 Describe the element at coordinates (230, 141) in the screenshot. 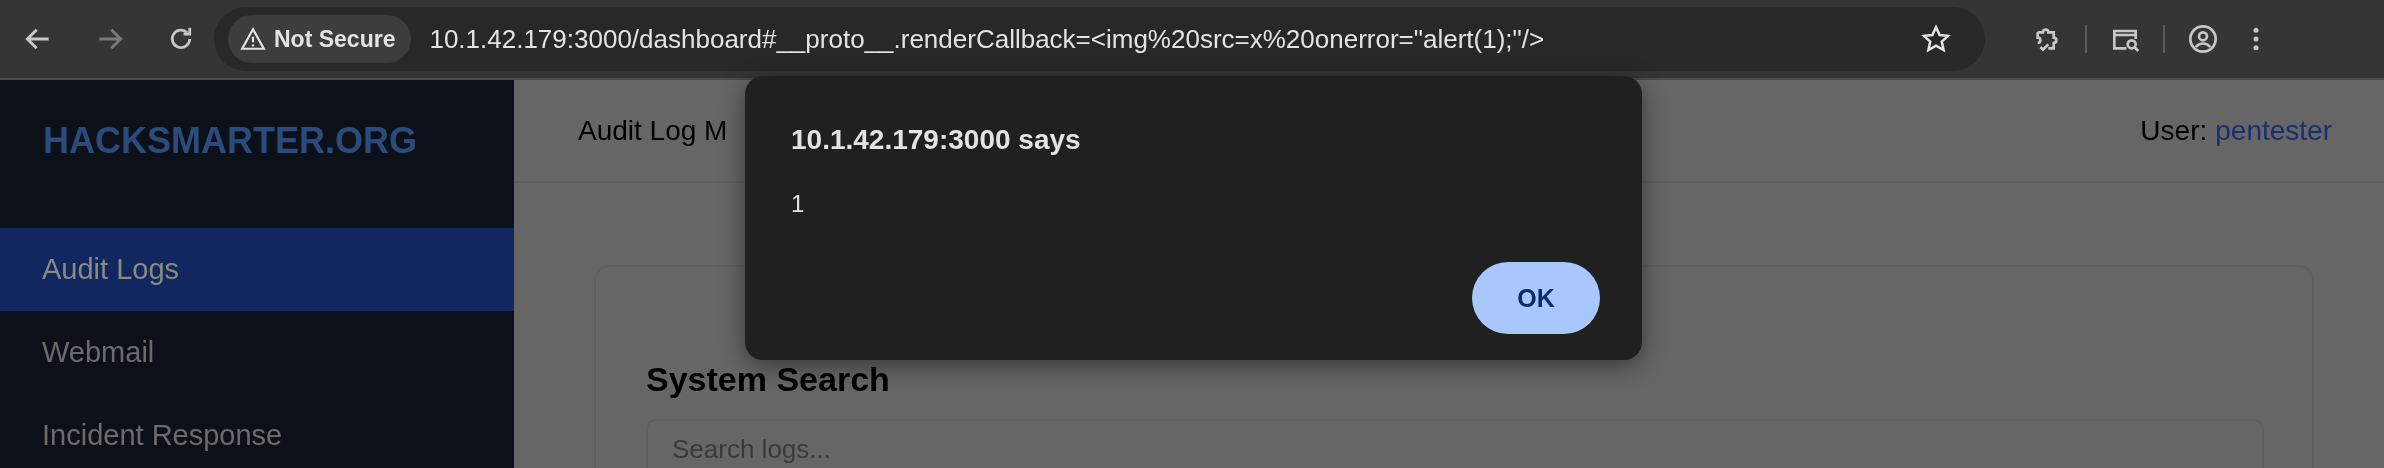

I see `site-logo: HACKSMARTER.ORG` at that location.